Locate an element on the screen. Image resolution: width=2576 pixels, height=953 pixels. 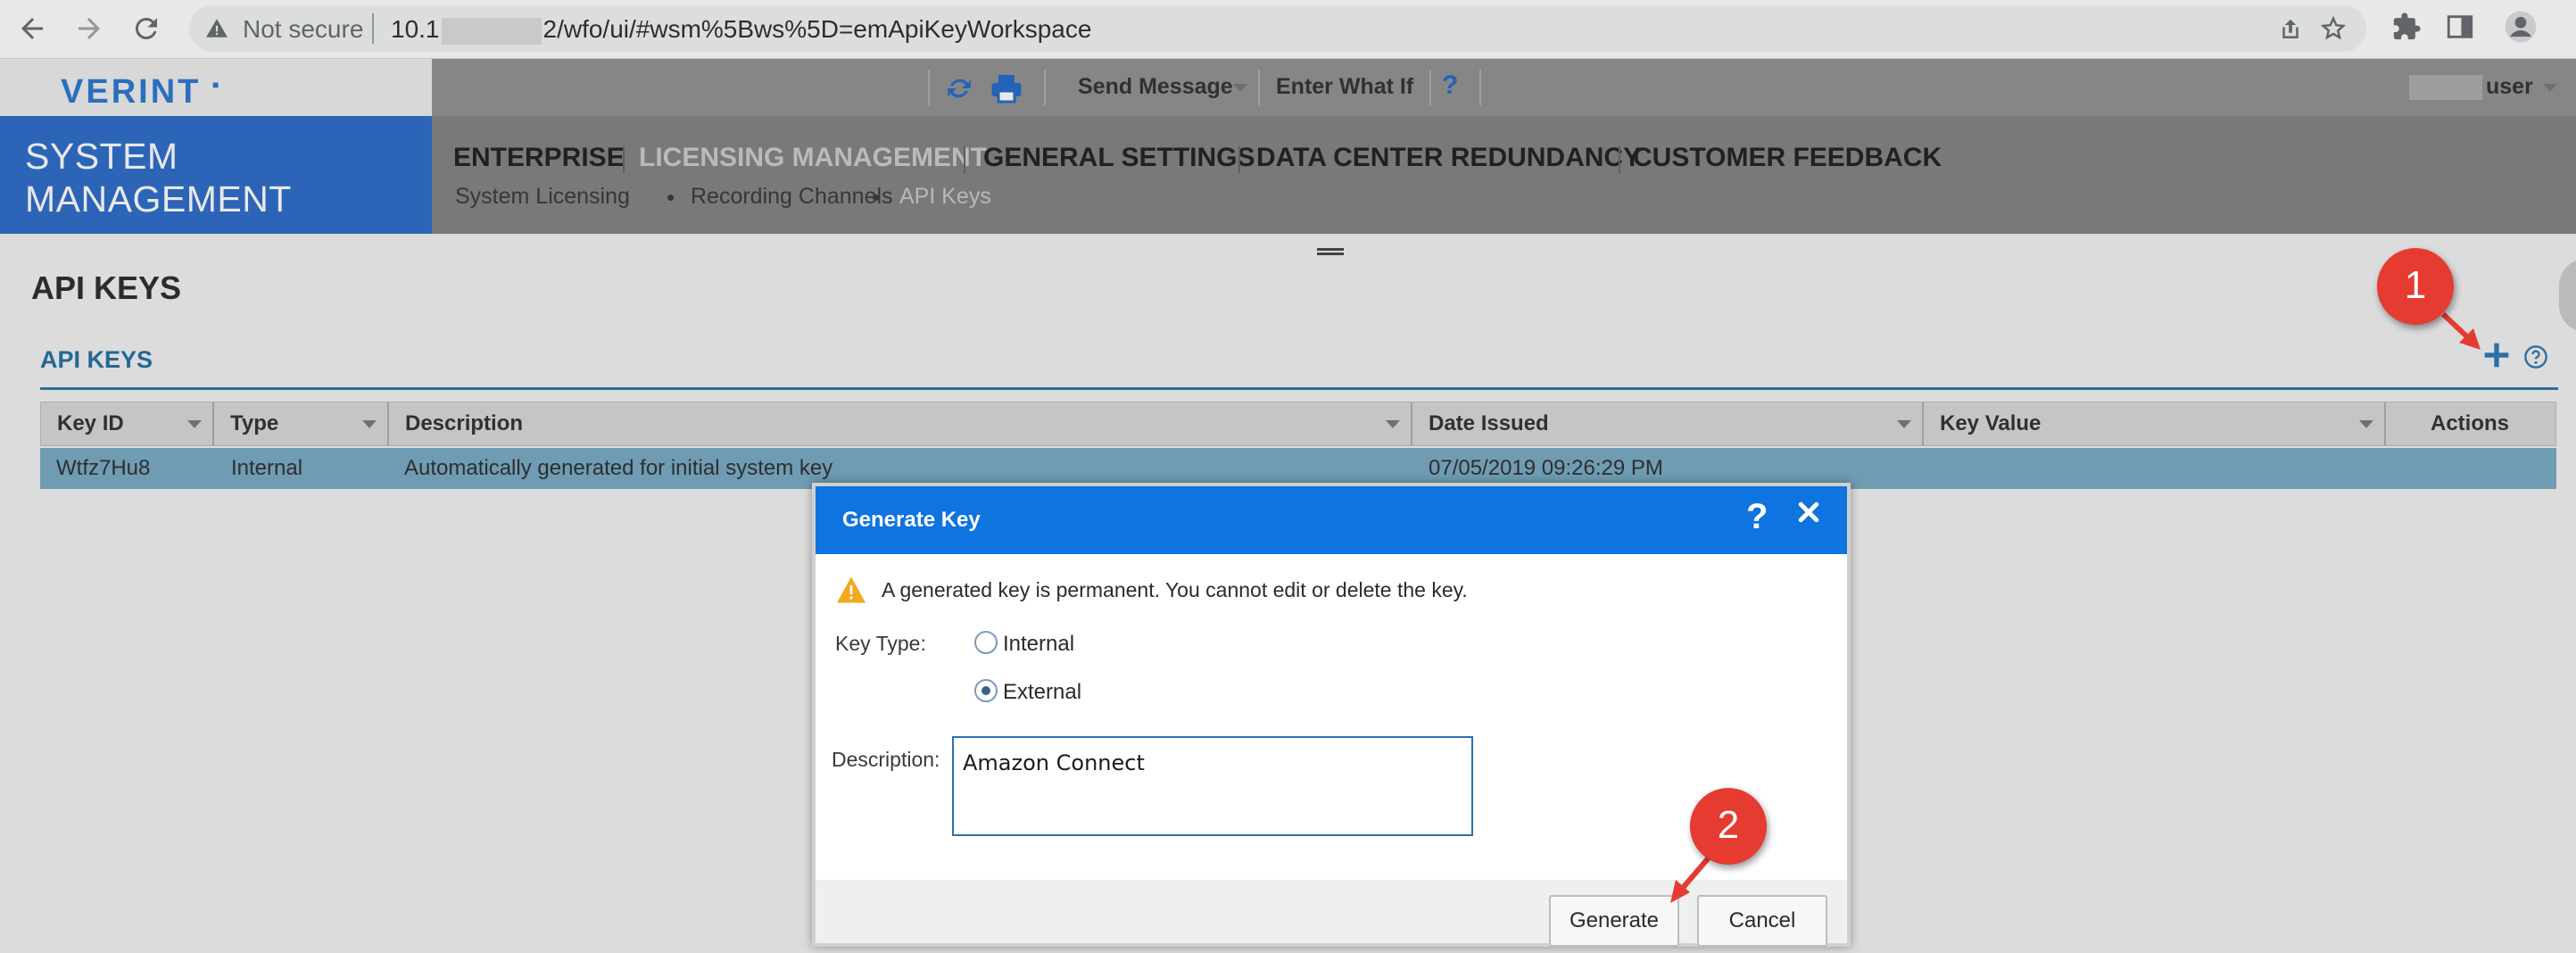
callout-badge: 1 is located at coordinates (2415, 286).